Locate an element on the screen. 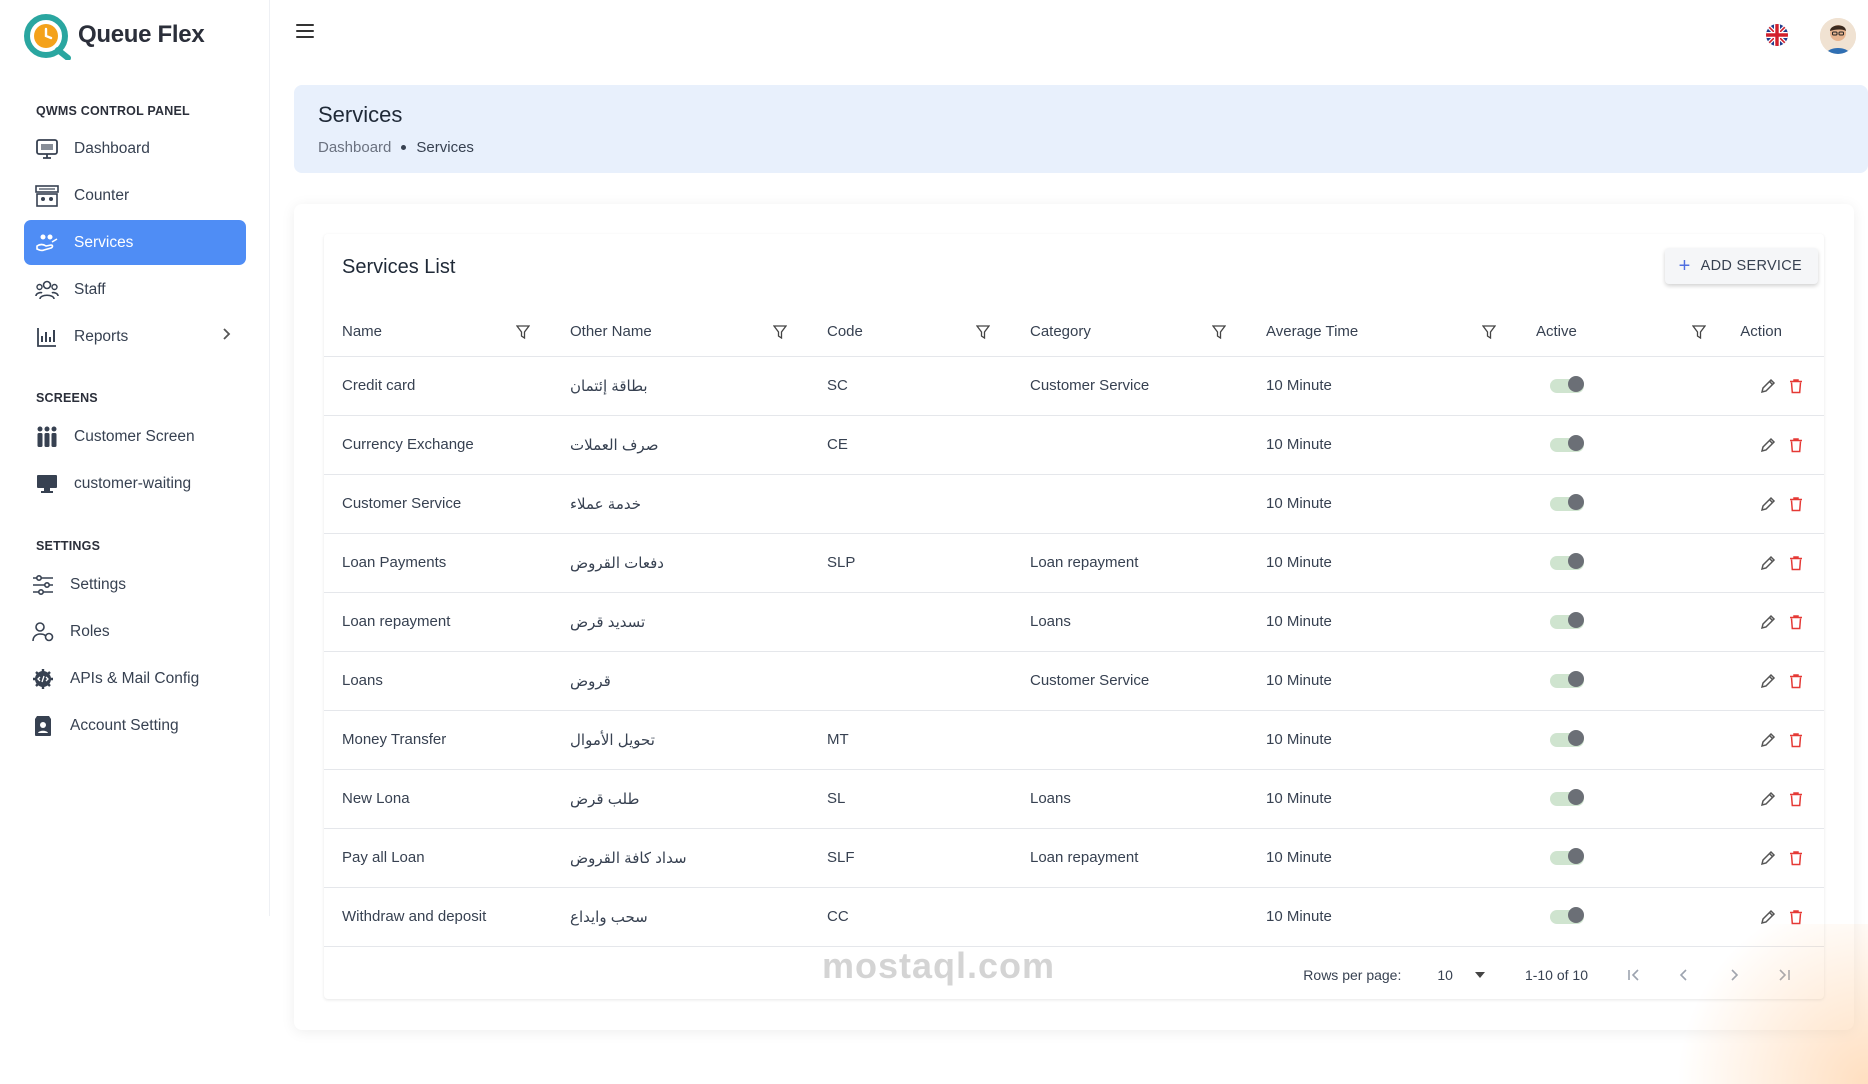 Image resolution: width=1868 pixels, height=1084 pixels. menu-toggle-icon is located at coordinates (305, 31).